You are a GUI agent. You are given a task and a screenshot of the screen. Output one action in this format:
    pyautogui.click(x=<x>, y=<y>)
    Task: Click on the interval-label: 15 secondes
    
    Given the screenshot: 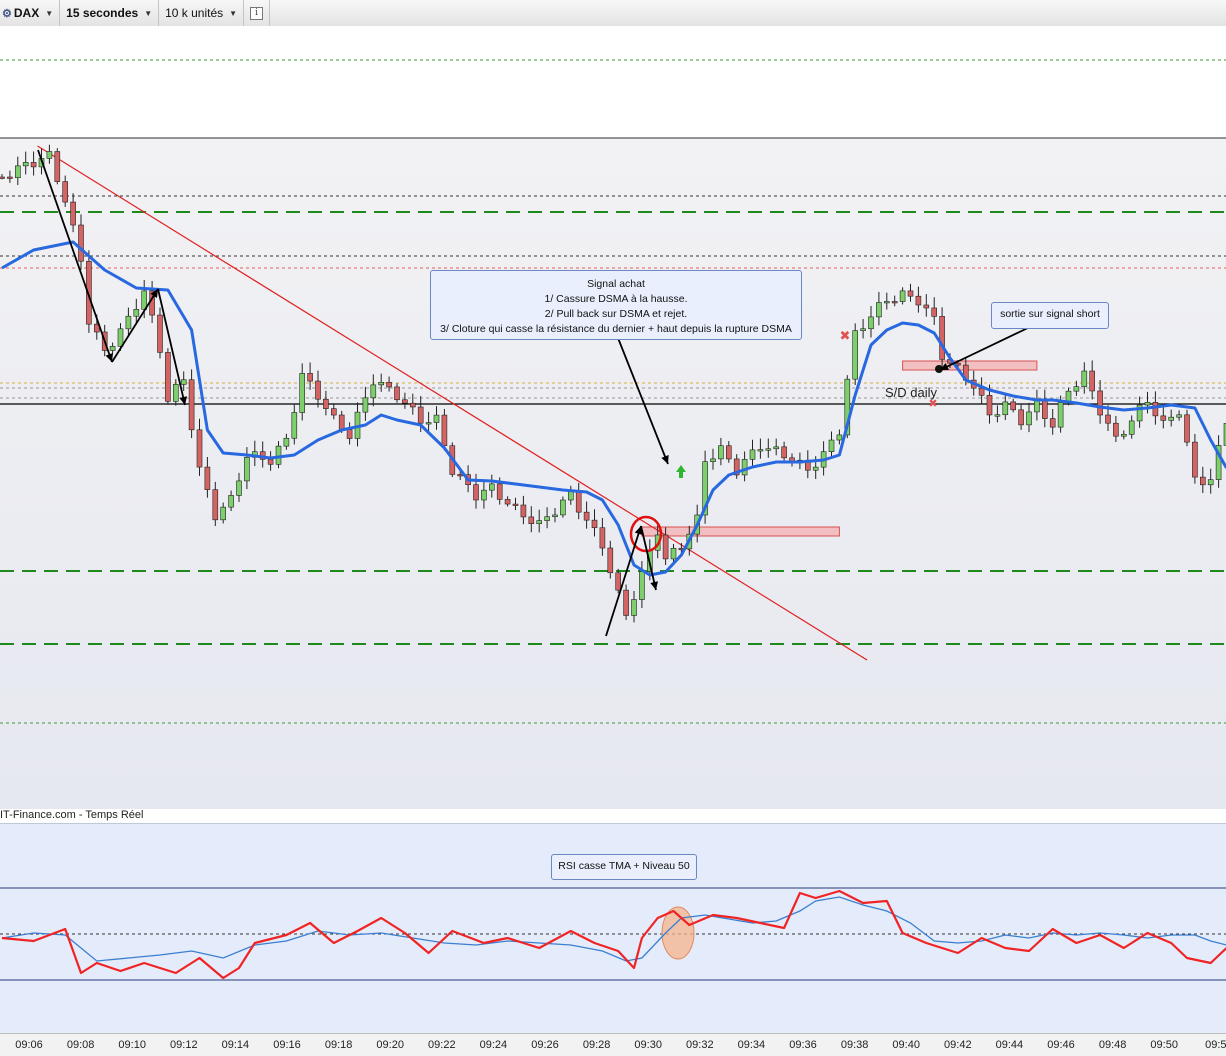 What is the action you would take?
    pyautogui.click(x=102, y=13)
    